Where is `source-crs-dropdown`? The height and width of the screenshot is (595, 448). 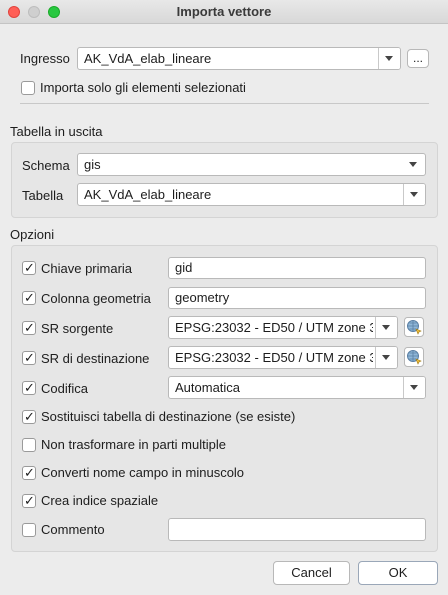 source-crs-dropdown is located at coordinates (386, 327).